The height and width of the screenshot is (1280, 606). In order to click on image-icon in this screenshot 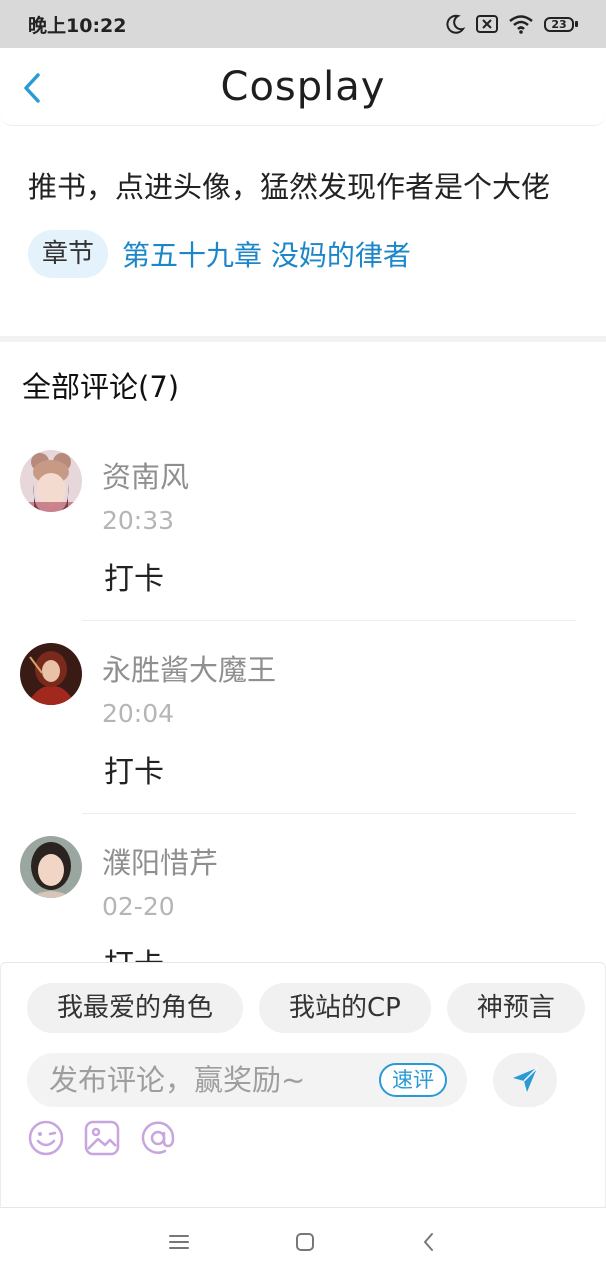, I will do `click(102, 1138)`.